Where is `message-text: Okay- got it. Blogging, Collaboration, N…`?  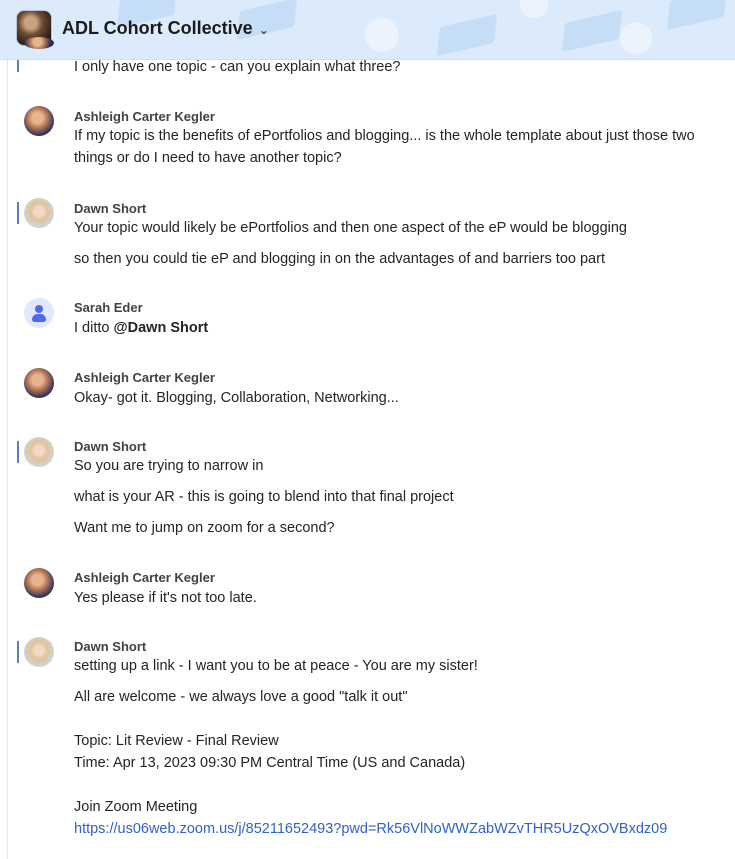 message-text: Okay- got it. Blogging, Collaboration, N… is located at coordinates (236, 398).